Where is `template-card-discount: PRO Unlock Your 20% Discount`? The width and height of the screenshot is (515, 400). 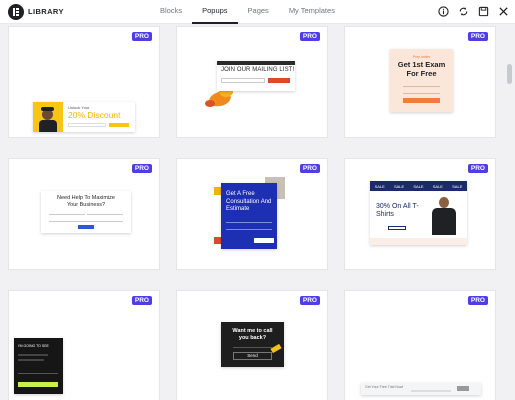 template-card-discount: PRO Unlock Your 20% Discount is located at coordinates (84, 82).